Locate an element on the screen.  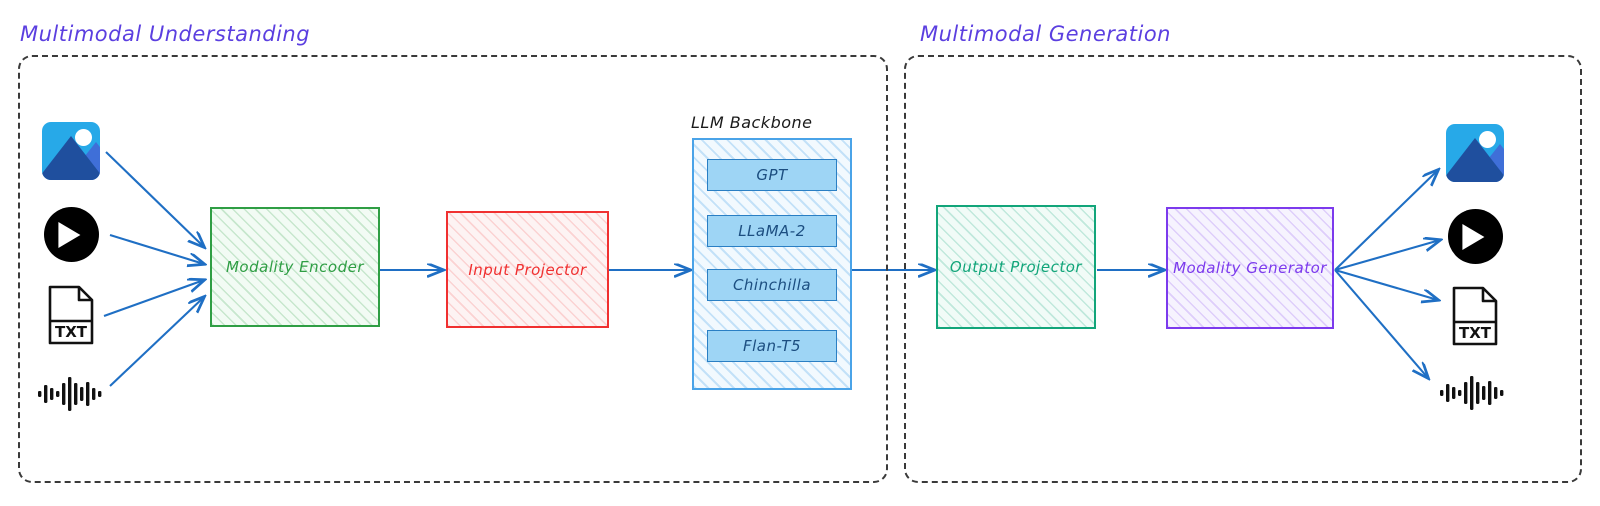
llm-item-gpt: GPT is located at coordinates (772, 175).